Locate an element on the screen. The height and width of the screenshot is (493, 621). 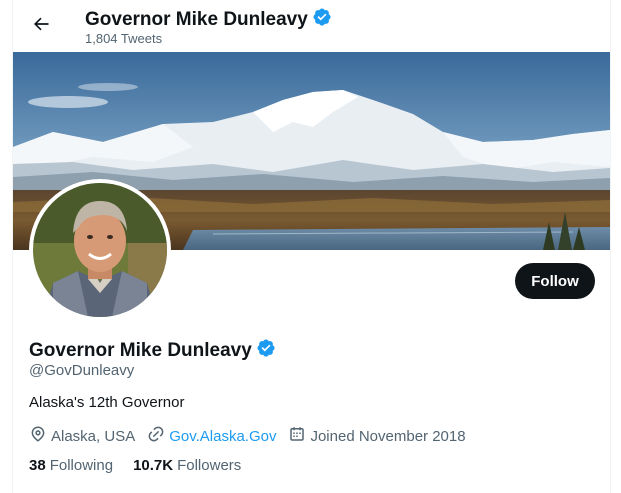
following-link: 38 Following is located at coordinates (71, 465).